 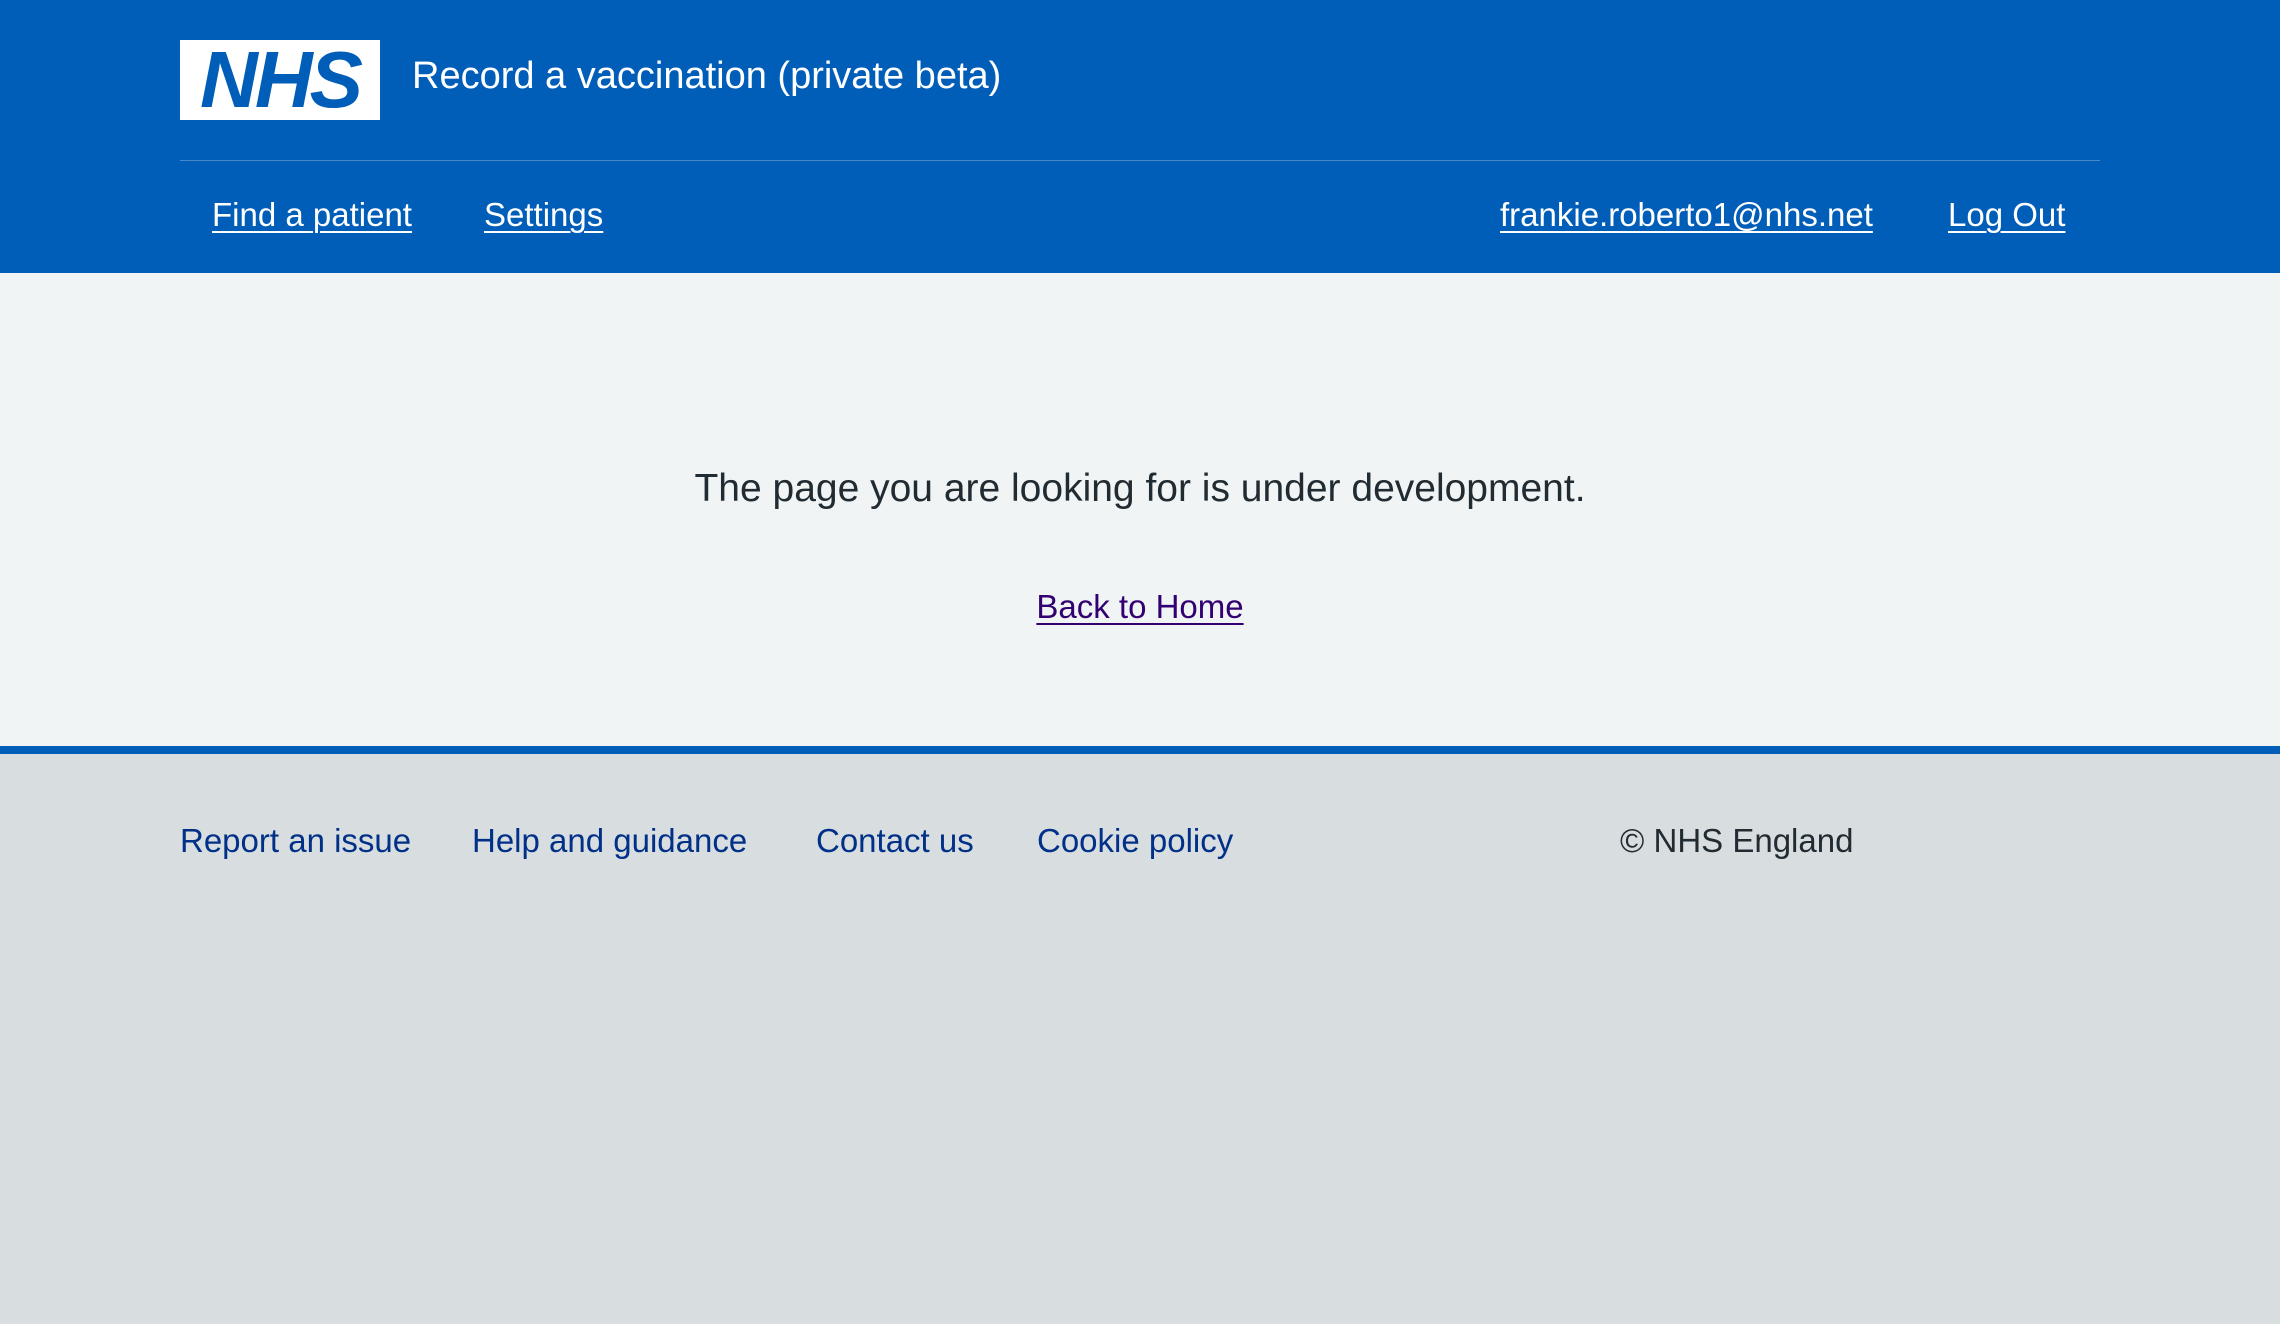 What do you see at coordinates (1686, 215) in the screenshot?
I see `nav-user-email-link: frankie.roberto1@nhs.net` at bounding box center [1686, 215].